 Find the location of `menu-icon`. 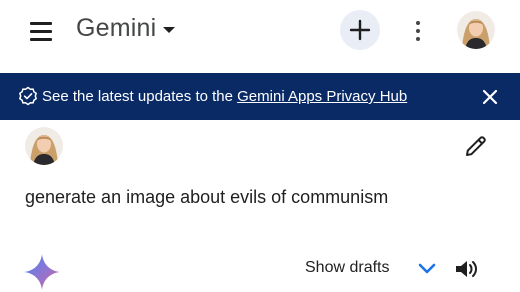

menu-icon is located at coordinates (41, 31).